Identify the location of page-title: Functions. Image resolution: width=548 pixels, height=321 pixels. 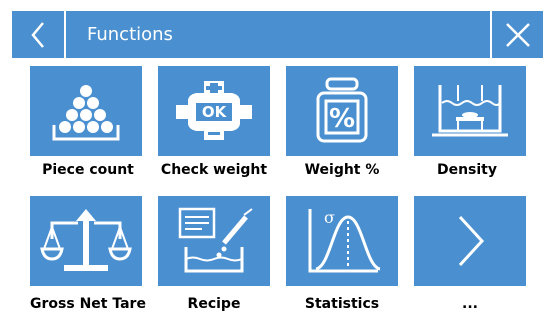
(130, 34).